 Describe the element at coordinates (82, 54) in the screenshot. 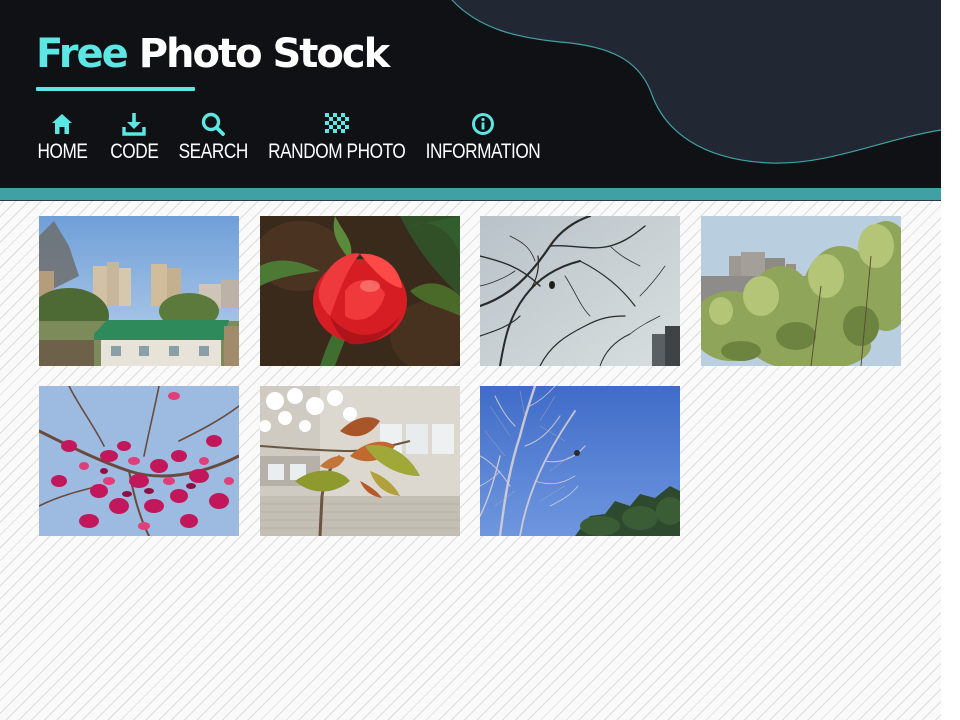

I see `site-title-free: Free` at that location.